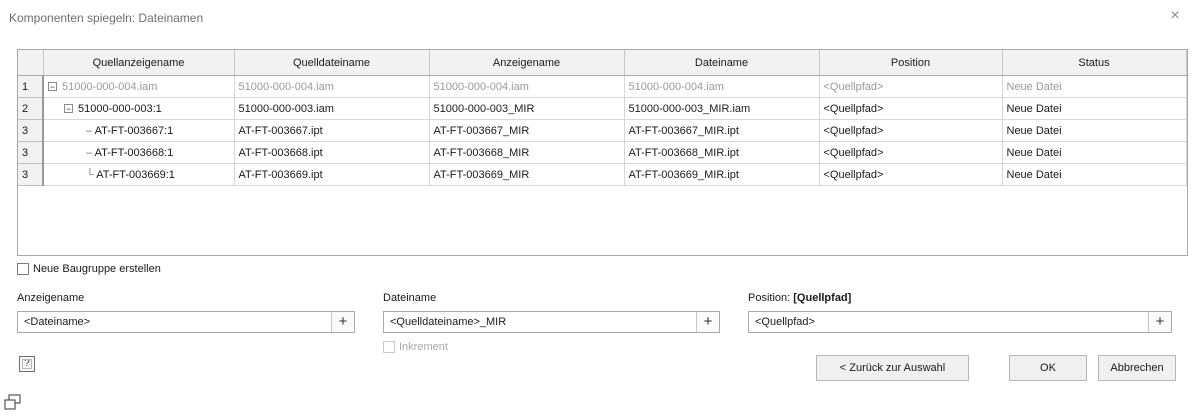 This screenshot has height=416, width=1193. I want to click on cell-source-name-text: AT-FT-003667:1, so click(134, 130).